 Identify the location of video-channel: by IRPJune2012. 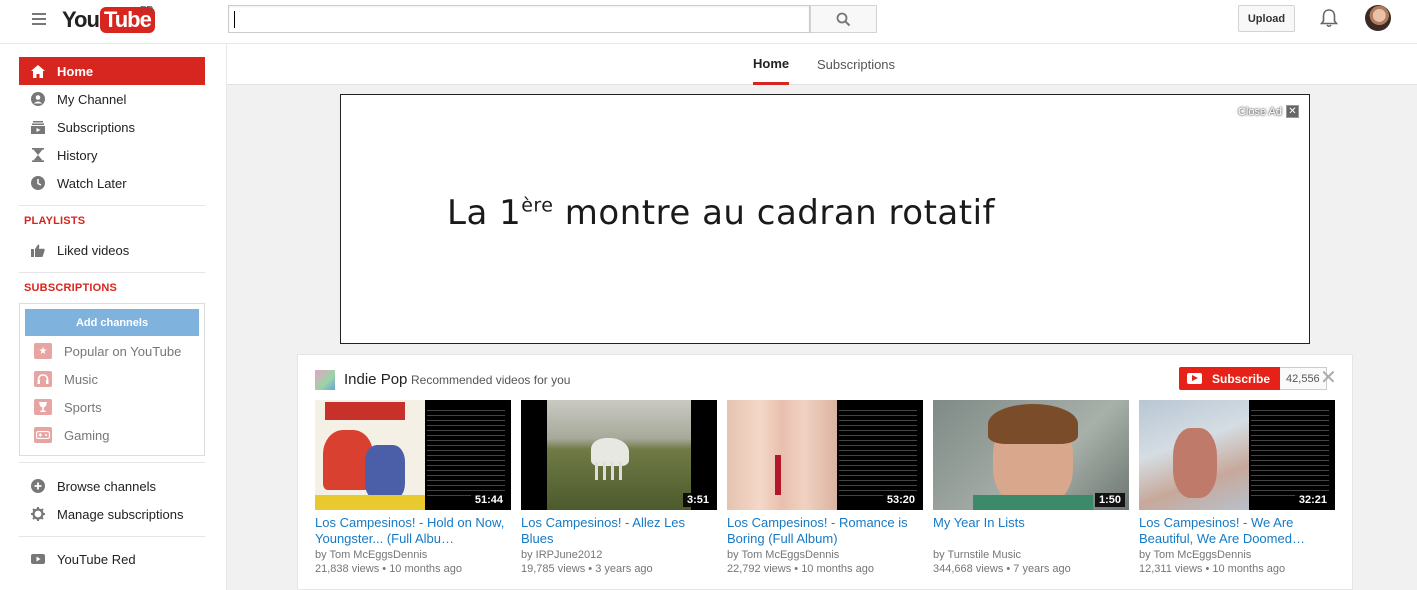
(619, 555).